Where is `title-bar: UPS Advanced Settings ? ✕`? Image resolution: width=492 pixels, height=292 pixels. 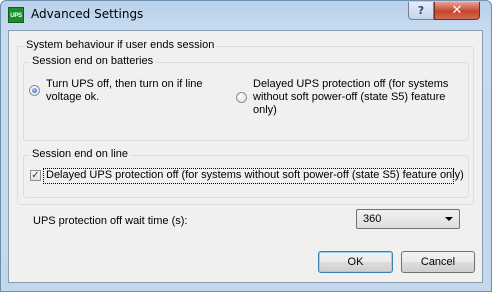
title-bar: UPS Advanced Settings ? ✕ is located at coordinates (246, 15).